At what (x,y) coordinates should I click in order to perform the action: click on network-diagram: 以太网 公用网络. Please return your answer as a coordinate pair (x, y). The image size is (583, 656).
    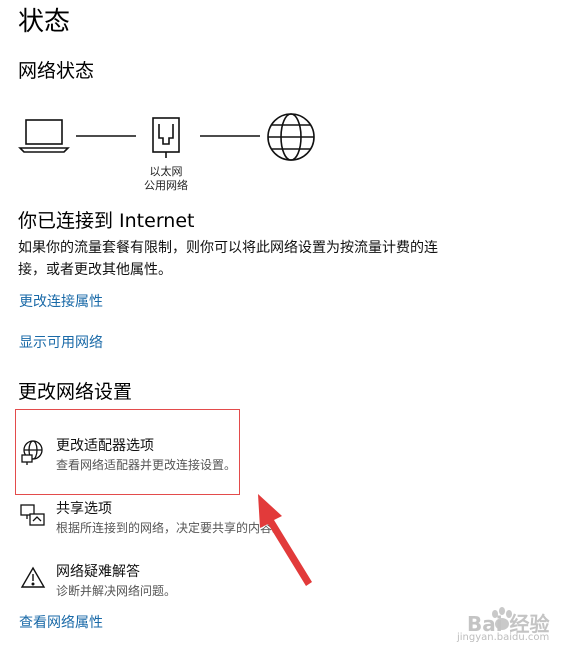
    Looking at the image, I should click on (174, 153).